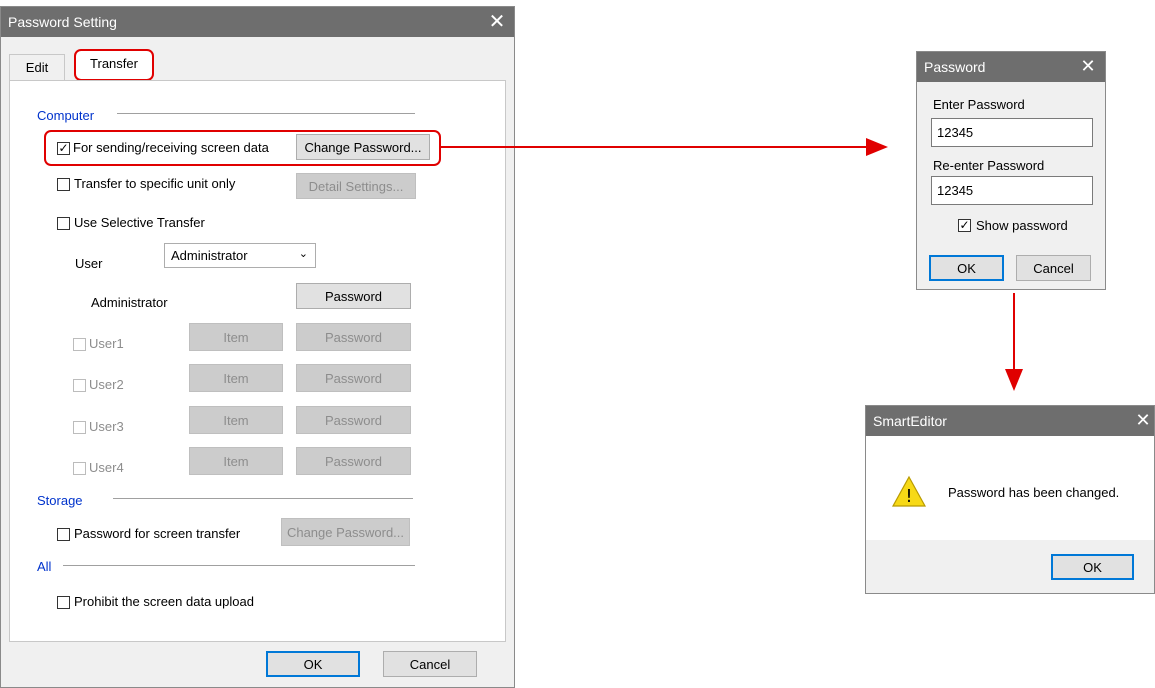  I want to click on screen-transfer-label: Password for screen transfer, so click(157, 533).